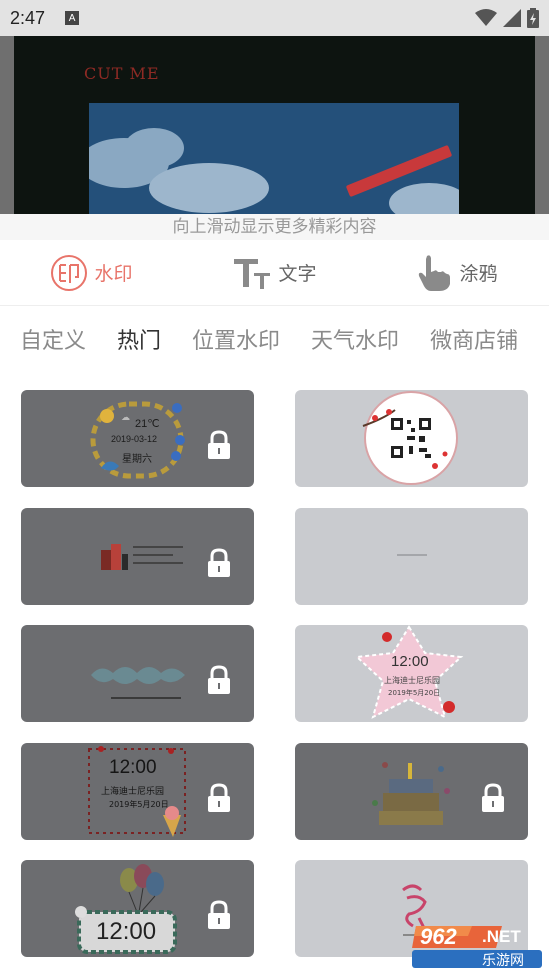 This screenshot has height=976, width=549. I want to click on status-time: 2:47, so click(28, 17).